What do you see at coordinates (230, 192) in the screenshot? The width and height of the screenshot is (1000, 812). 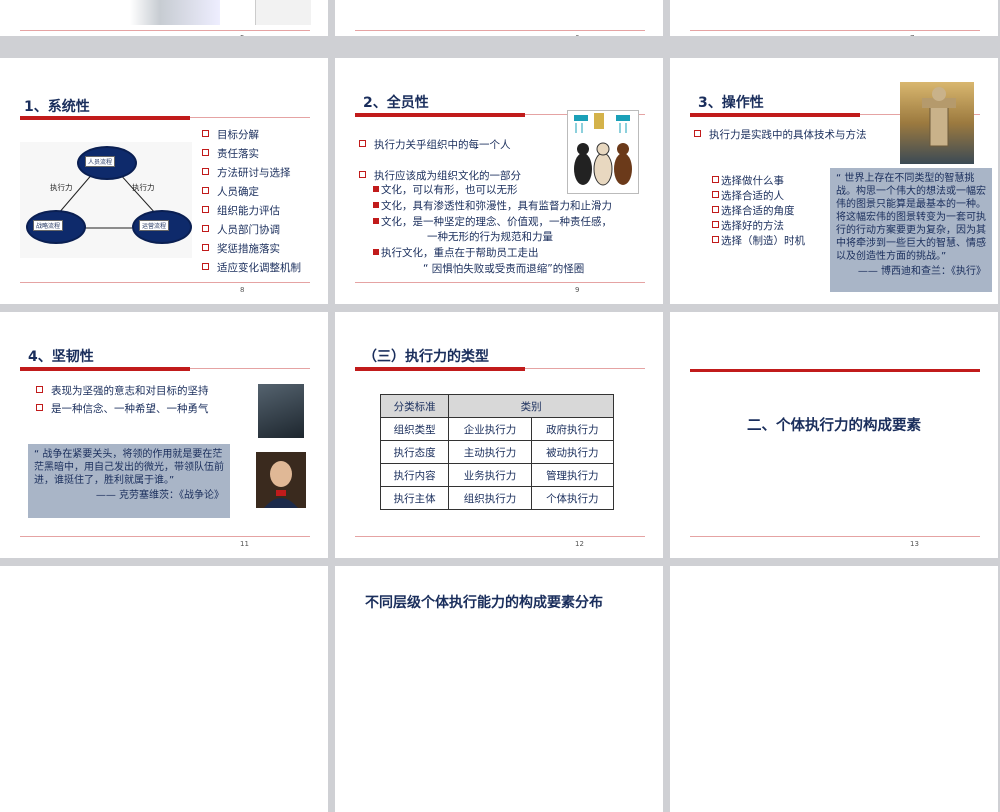 I see `list-item: 人员确定` at bounding box center [230, 192].